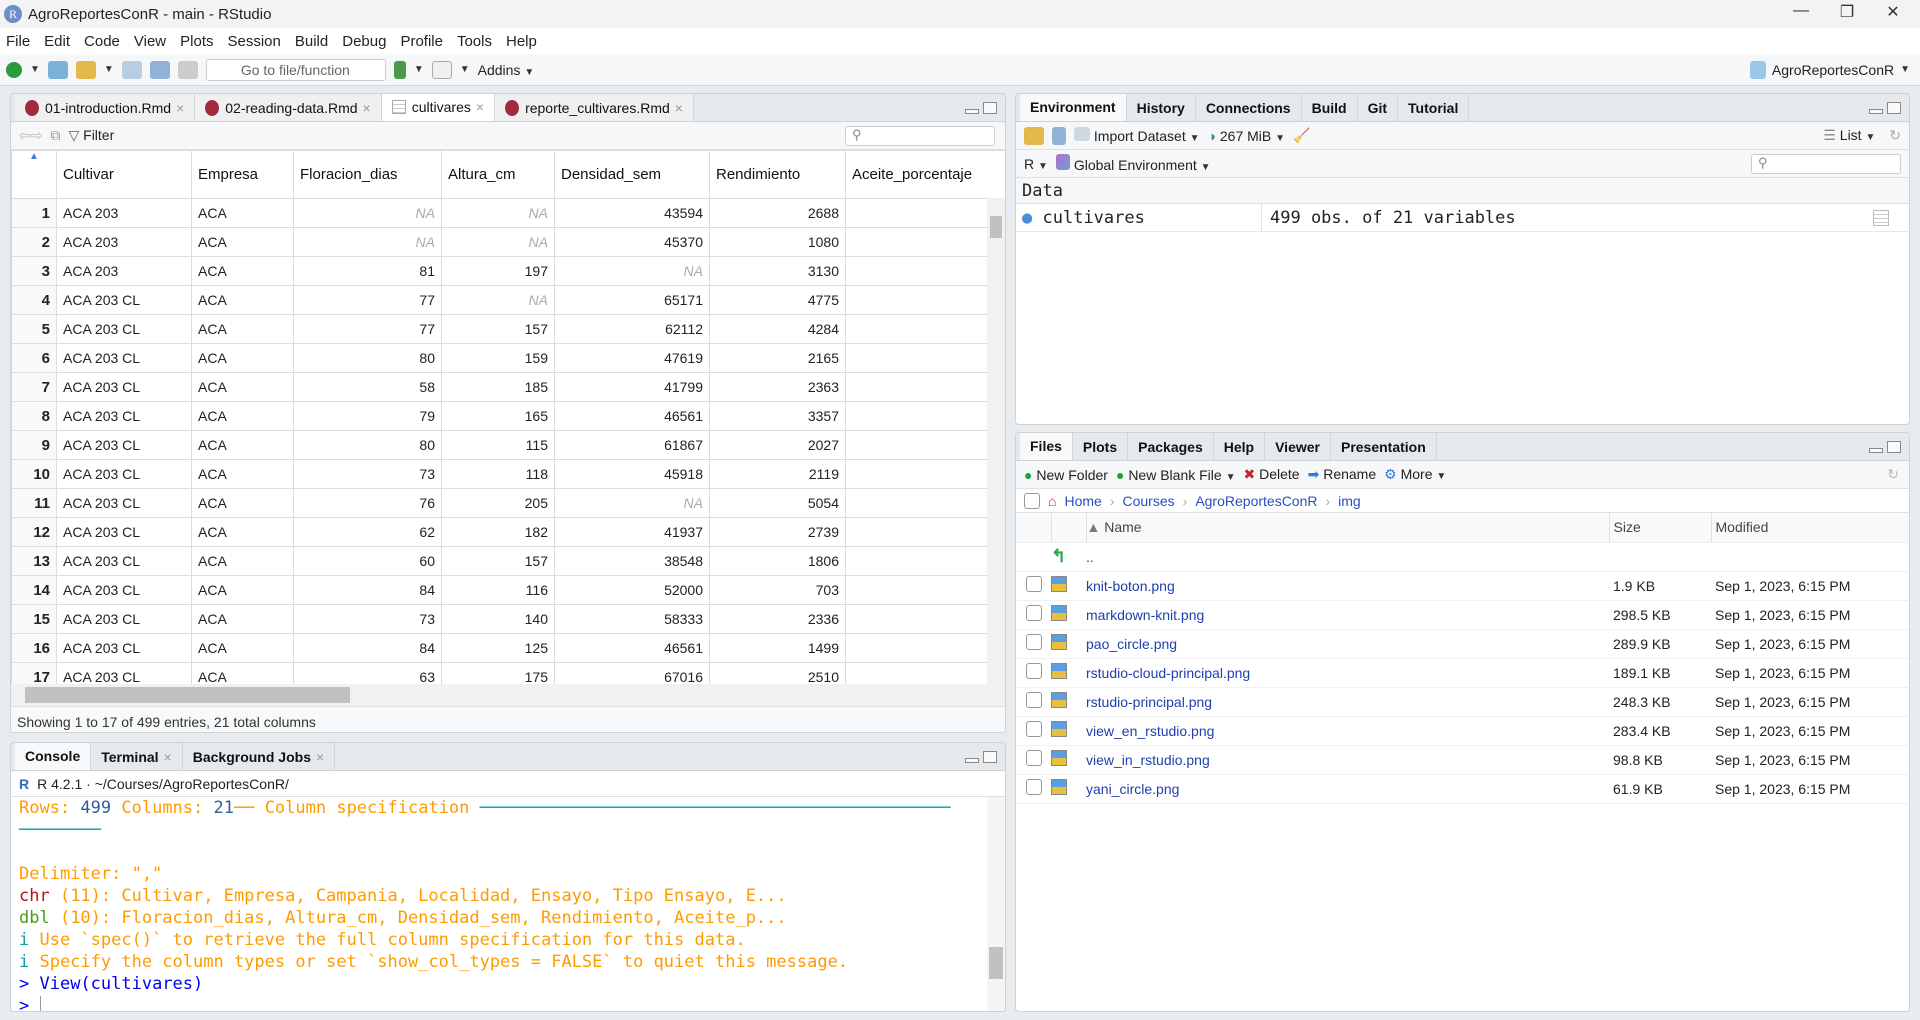  What do you see at coordinates (1347, 586) in the screenshot?
I see `file-name-link: knit-boton.png` at bounding box center [1347, 586].